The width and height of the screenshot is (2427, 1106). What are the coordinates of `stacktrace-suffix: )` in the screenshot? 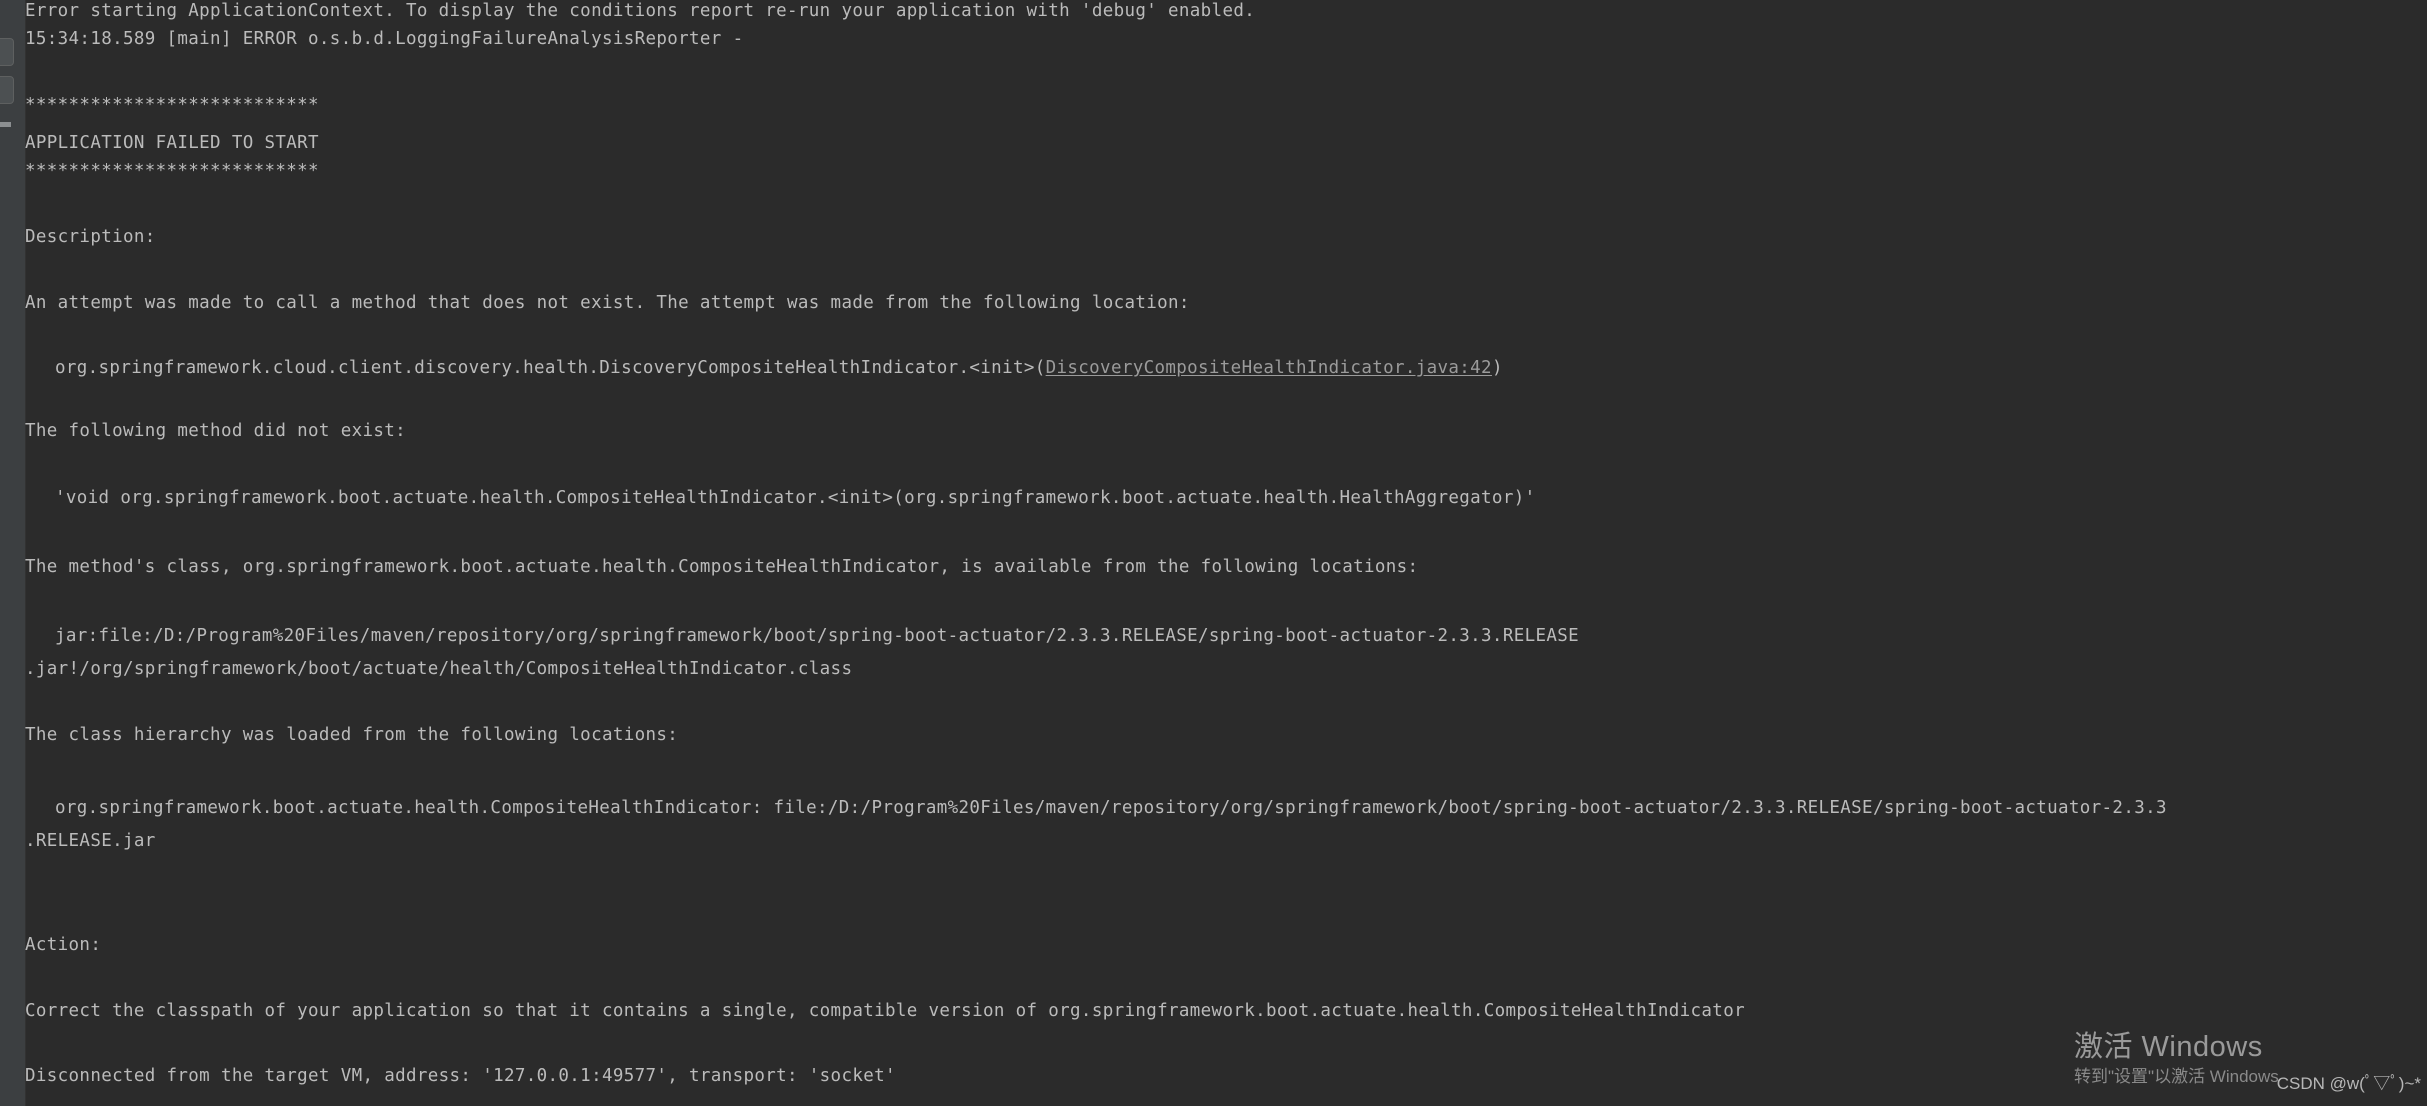 It's located at (1497, 368).